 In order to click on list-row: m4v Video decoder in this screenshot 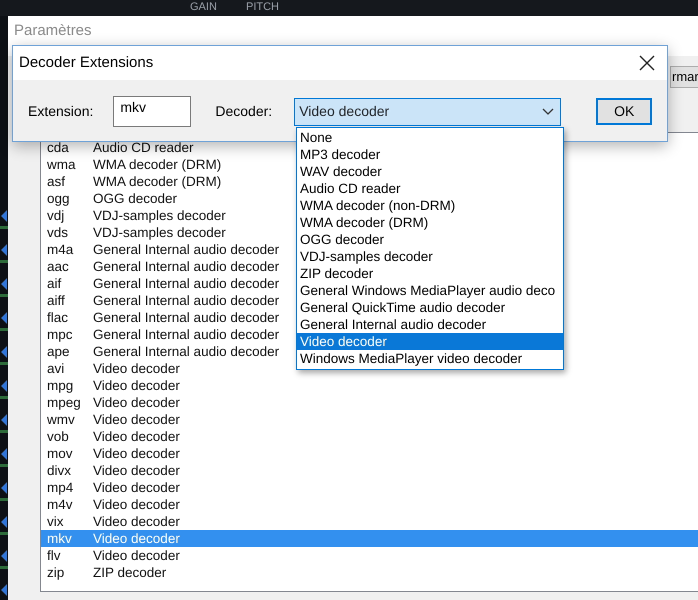, I will do `click(110, 504)`.